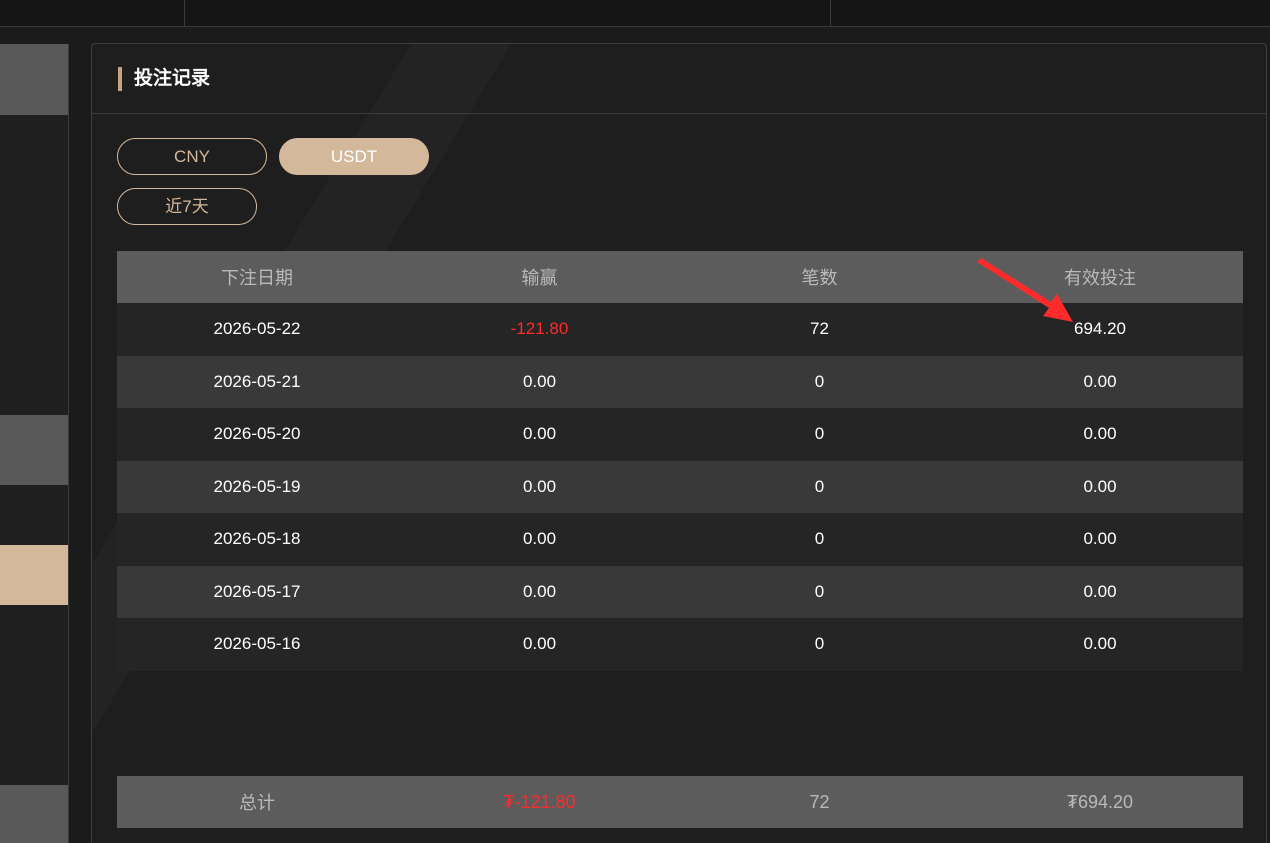 The image size is (1270, 843). What do you see at coordinates (1100, 801) in the screenshot?
I see `total-valid-bet: ₮694.20` at bounding box center [1100, 801].